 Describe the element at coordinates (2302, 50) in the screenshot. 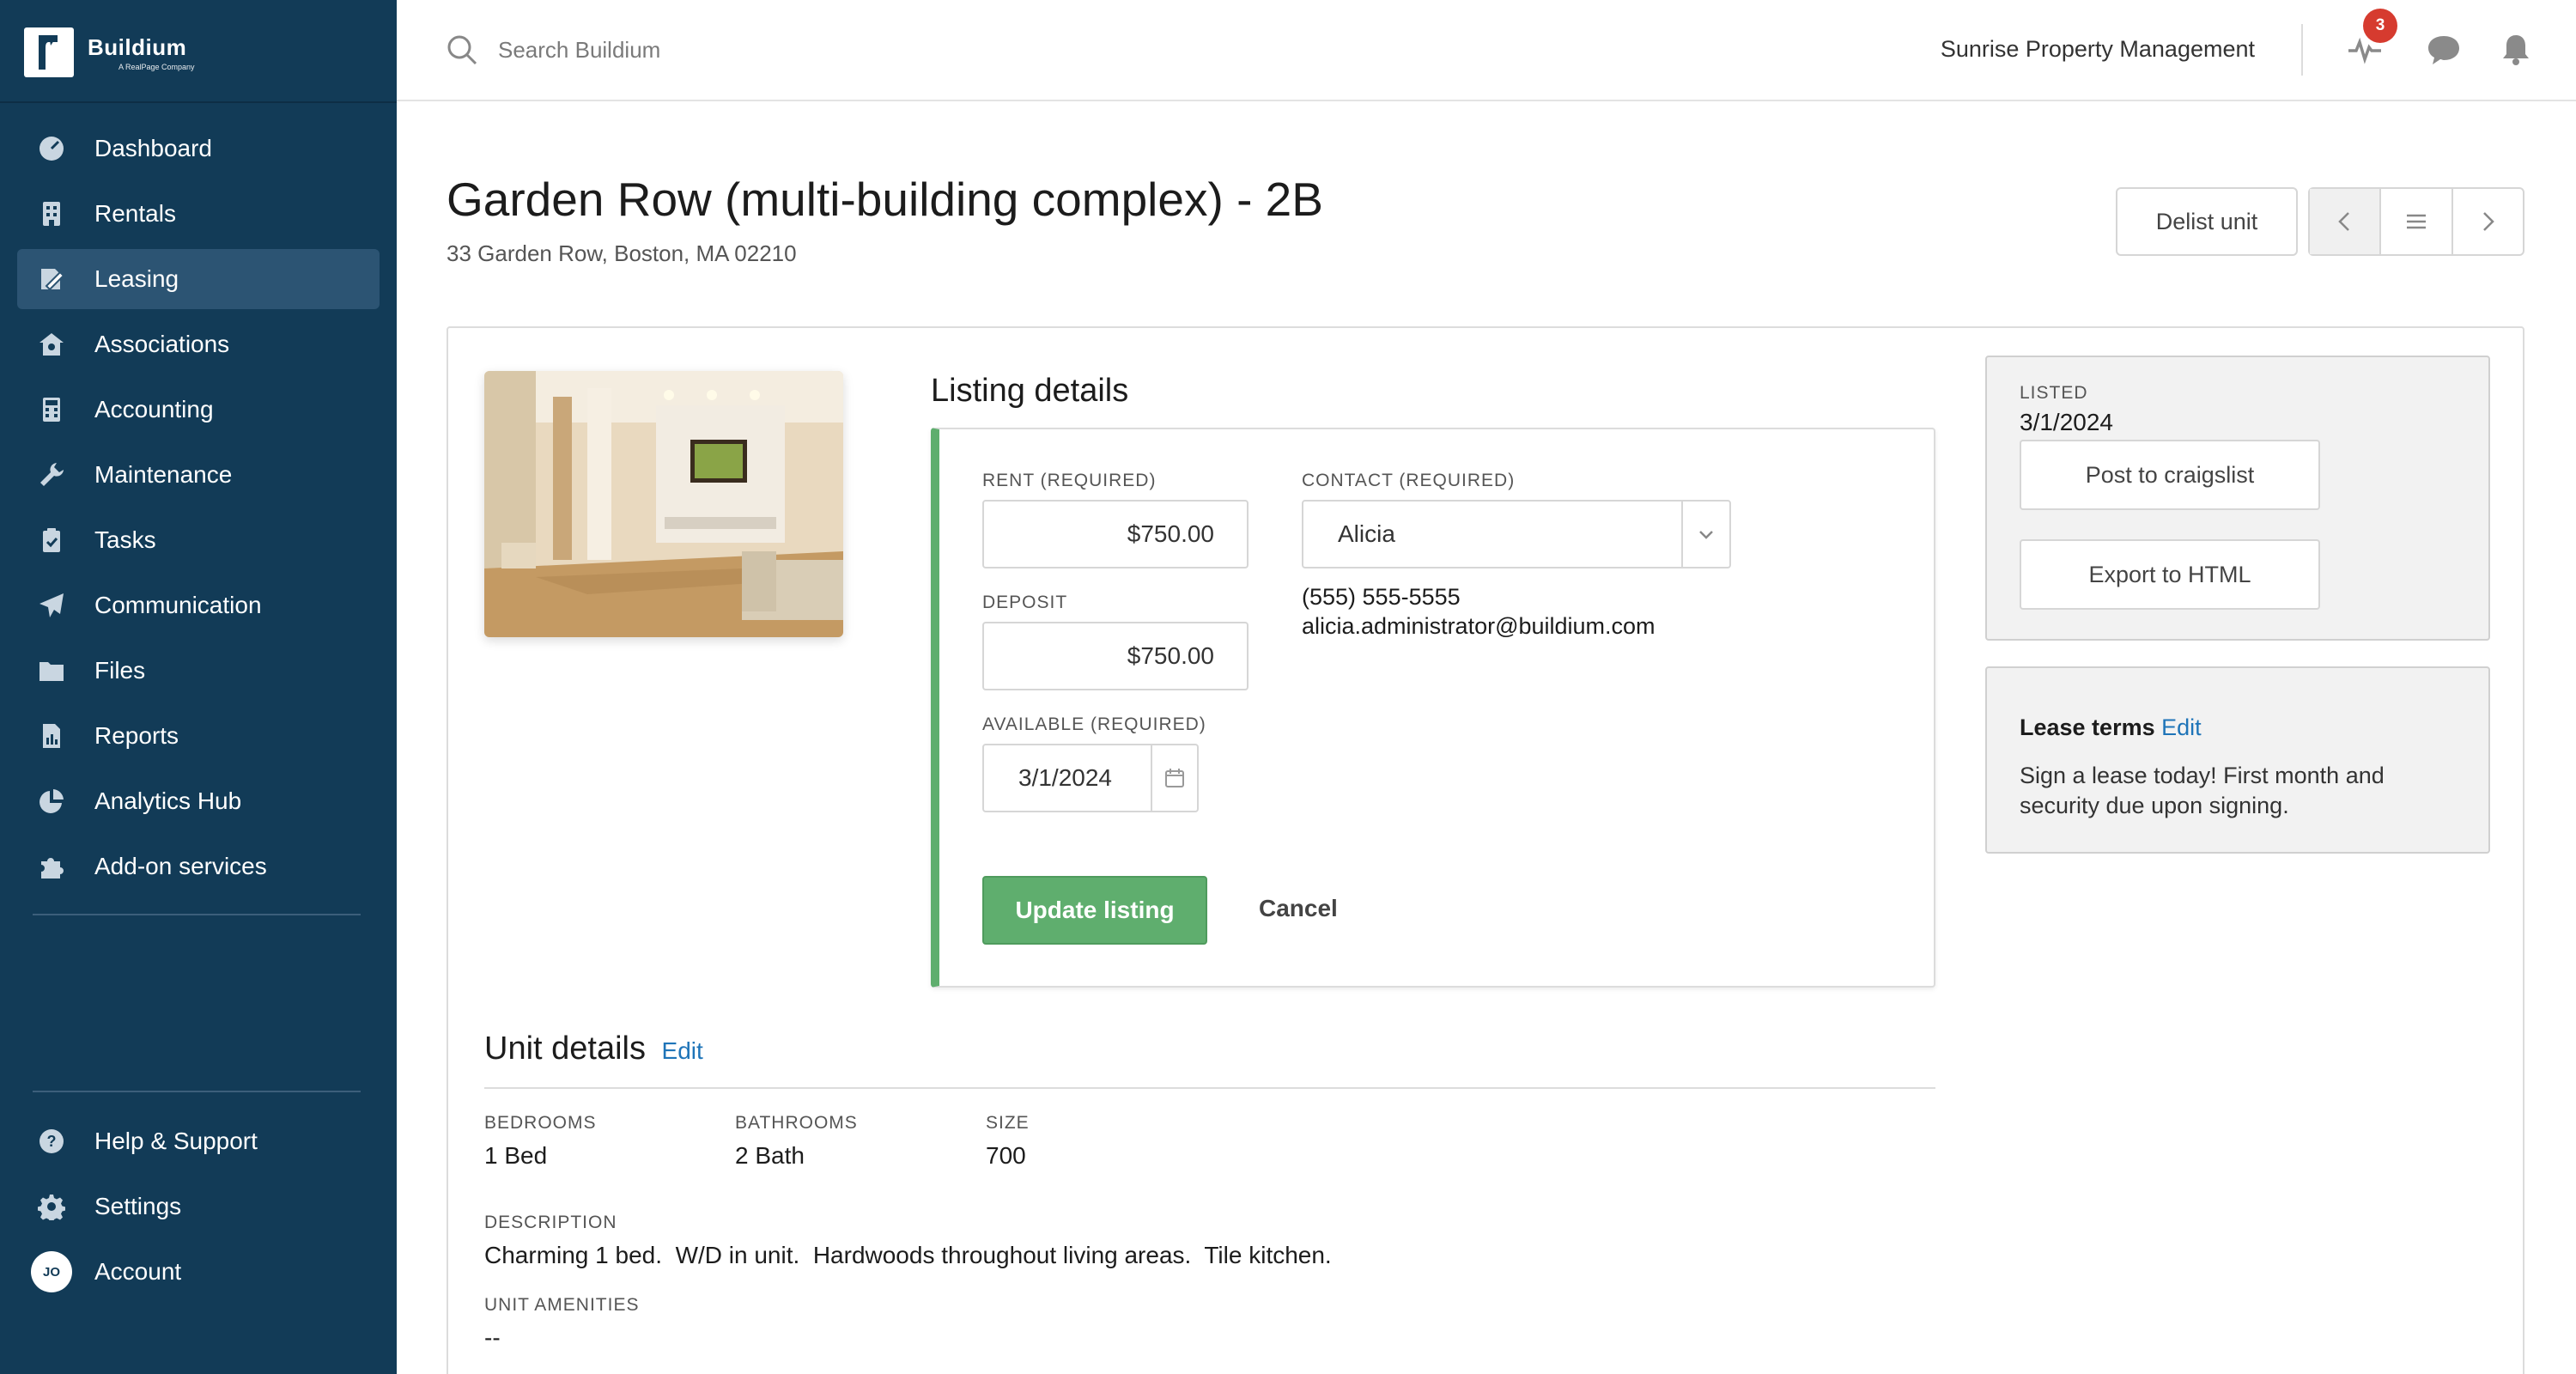

I see `header-divider` at that location.